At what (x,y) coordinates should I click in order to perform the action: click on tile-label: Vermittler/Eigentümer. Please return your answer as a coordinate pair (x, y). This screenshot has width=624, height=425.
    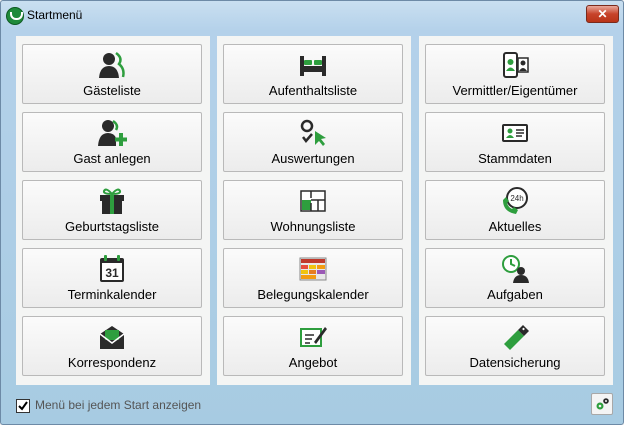
    Looking at the image, I should click on (515, 90).